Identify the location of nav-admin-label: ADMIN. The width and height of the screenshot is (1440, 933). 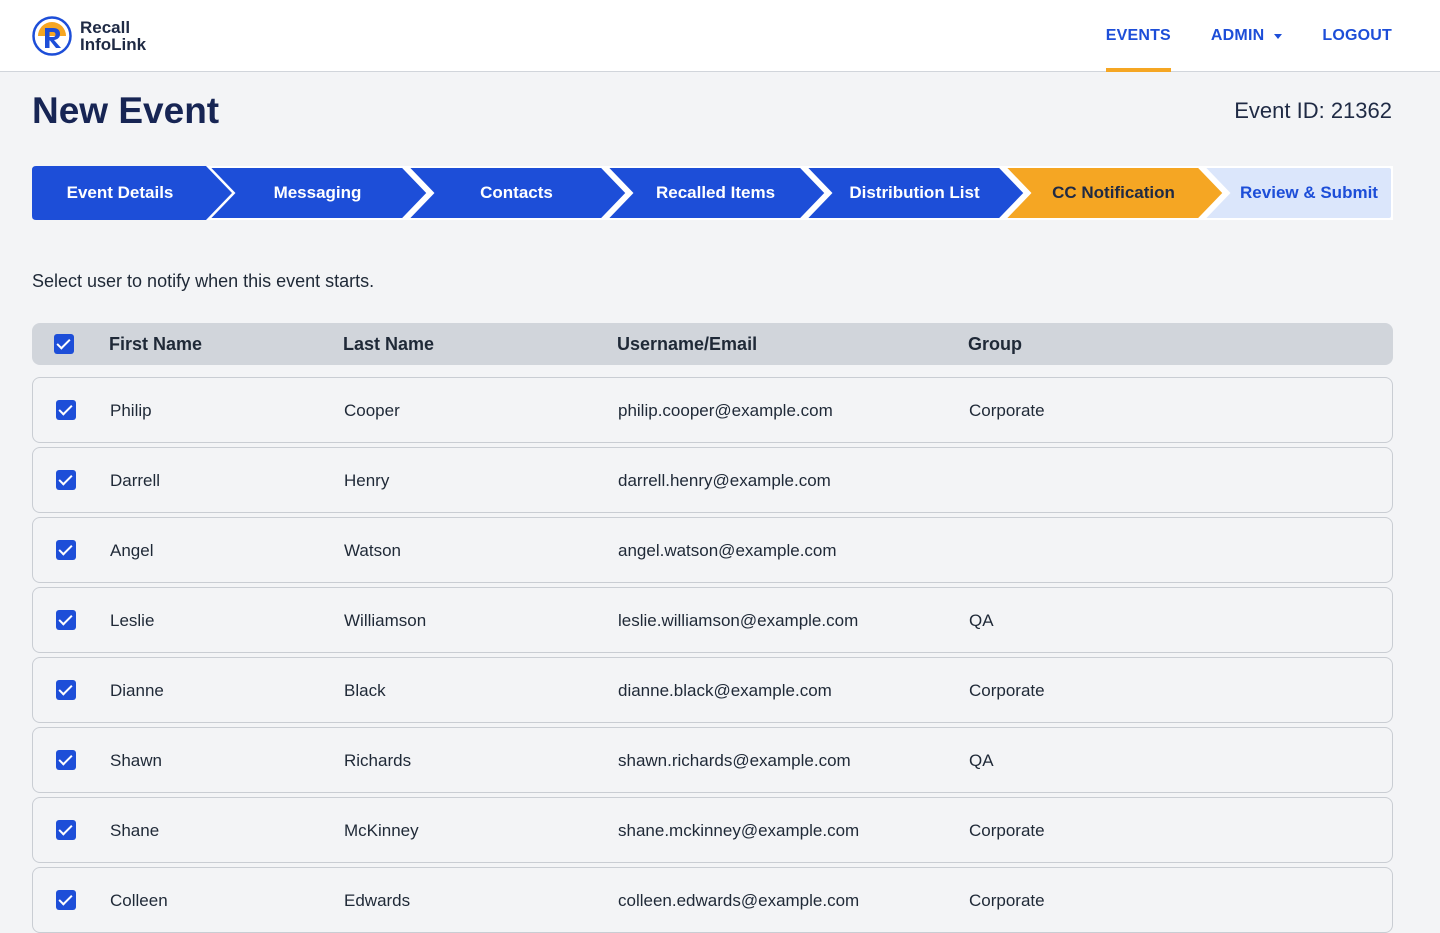
(1237, 35).